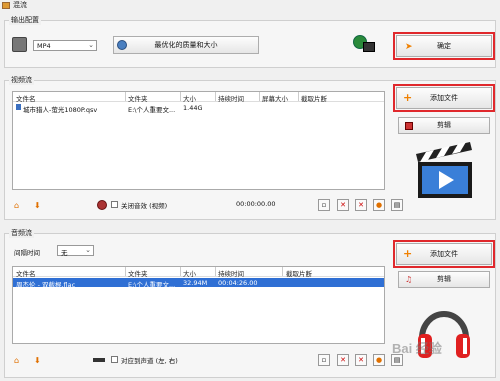  I want to click on audio-settings-button: ●, so click(379, 360).